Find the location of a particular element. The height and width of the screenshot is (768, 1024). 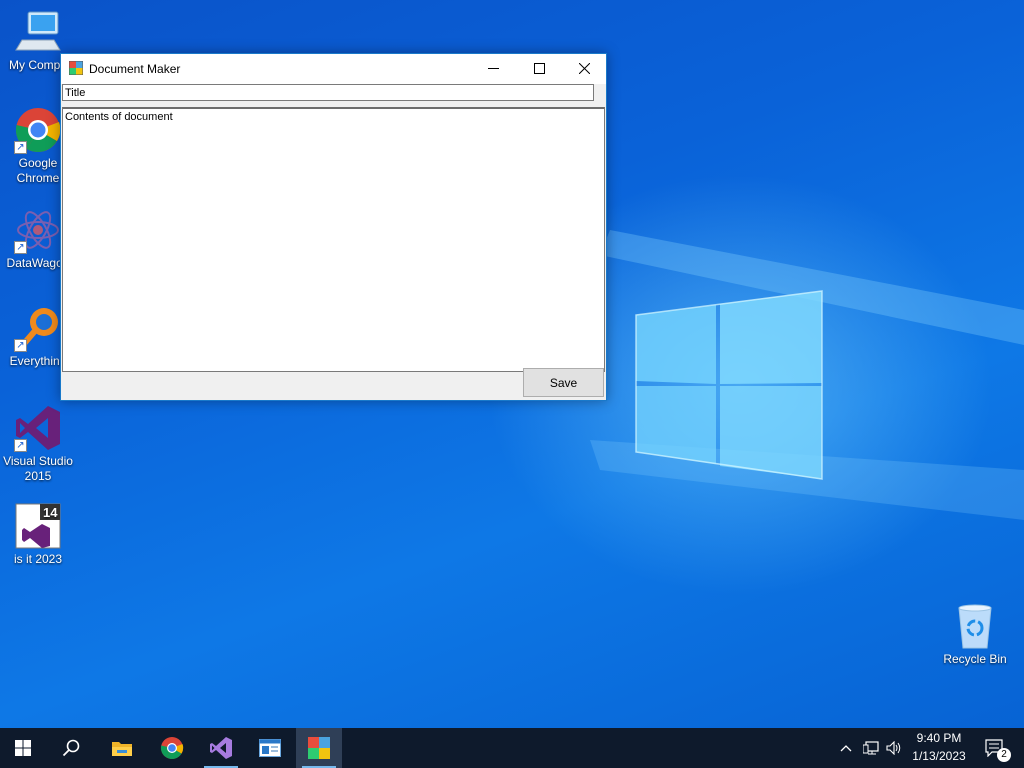

taskbar-file-explorer is located at coordinates (122, 748).